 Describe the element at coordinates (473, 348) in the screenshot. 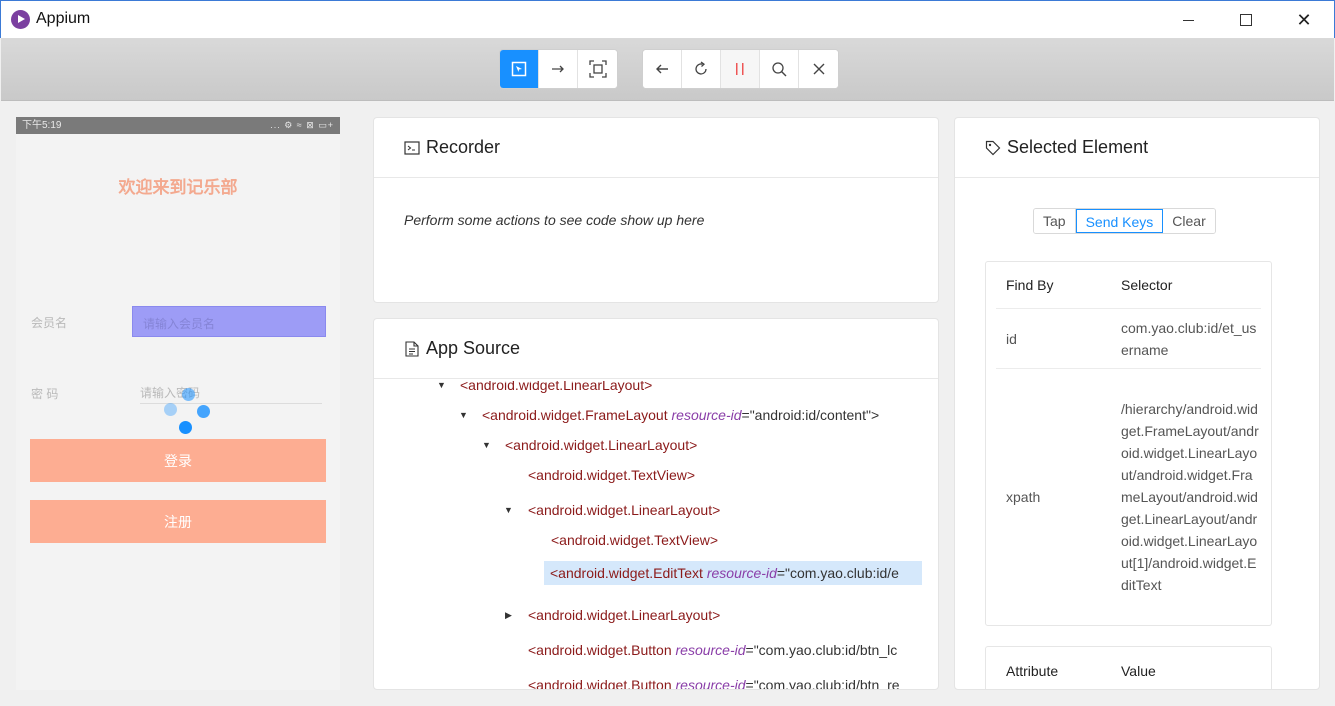

I see `app-source-title: App Source` at that location.